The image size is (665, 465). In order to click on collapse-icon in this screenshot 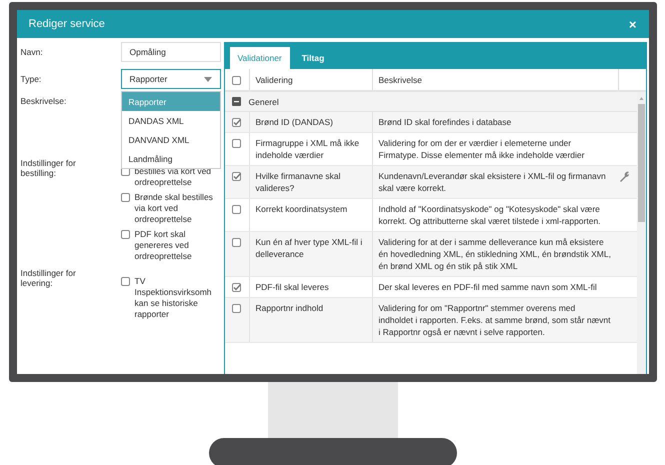, I will do `click(236, 101)`.